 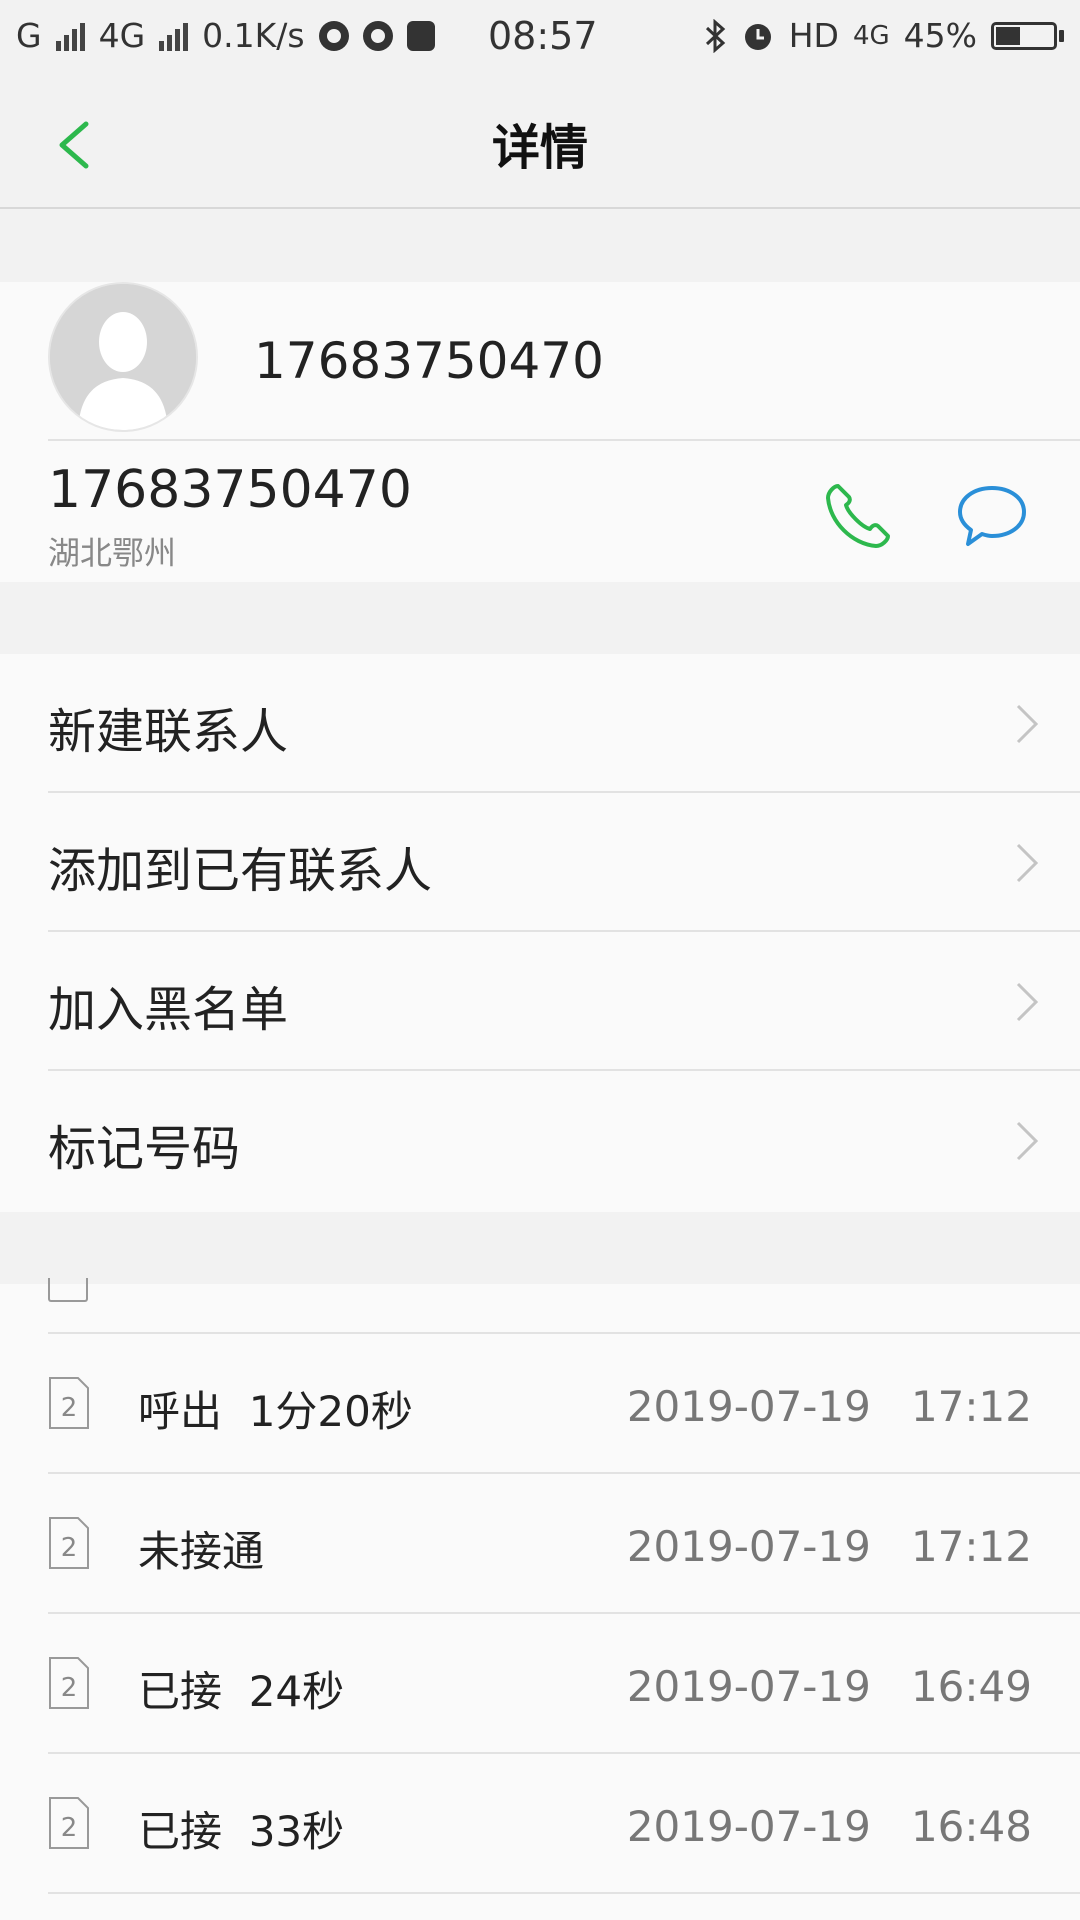 I want to click on menu-item-blacklist: 加入黑名单, so click(x=540, y=1001).